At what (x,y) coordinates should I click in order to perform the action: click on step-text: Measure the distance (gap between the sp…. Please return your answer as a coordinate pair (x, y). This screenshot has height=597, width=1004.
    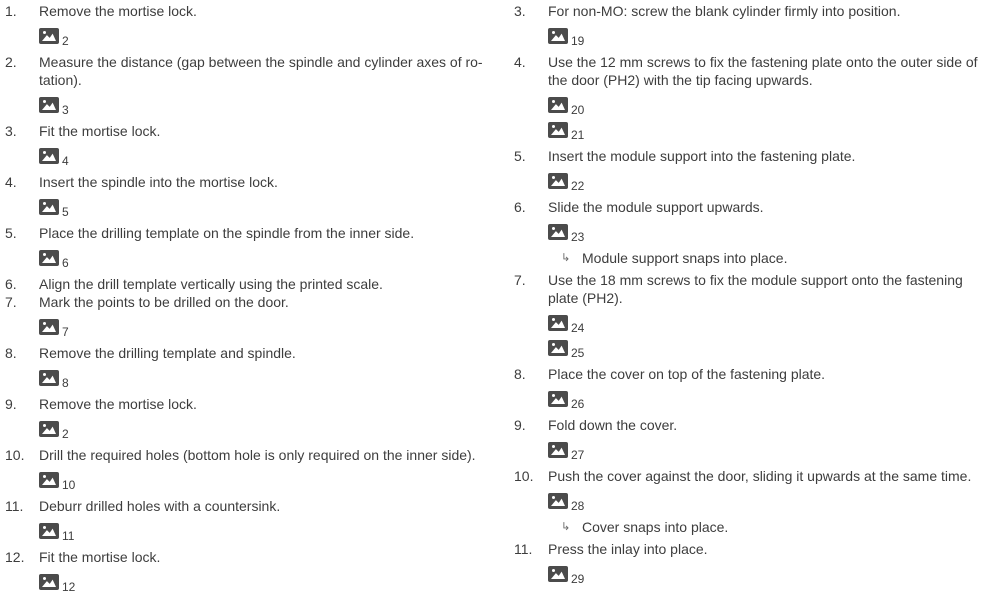
    Looking at the image, I should click on (261, 62).